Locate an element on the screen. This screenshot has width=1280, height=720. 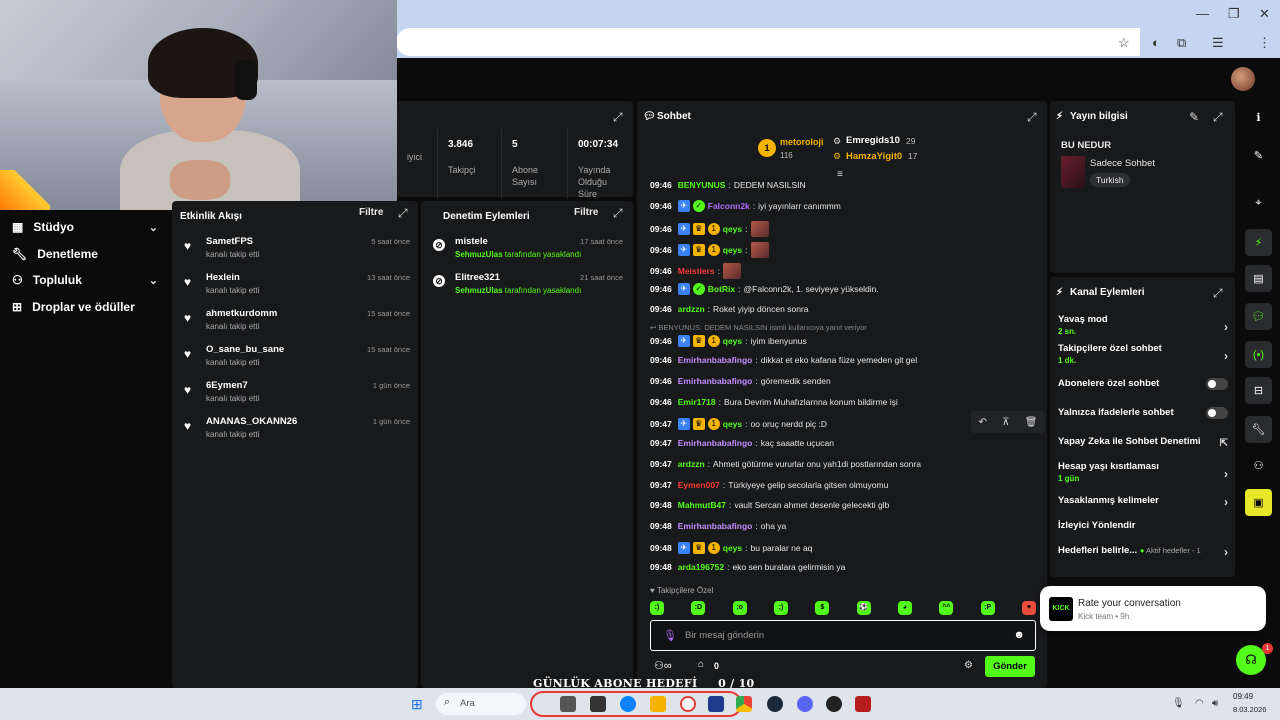
moderator-name: SehmuzUlas is located at coordinates (479, 290).